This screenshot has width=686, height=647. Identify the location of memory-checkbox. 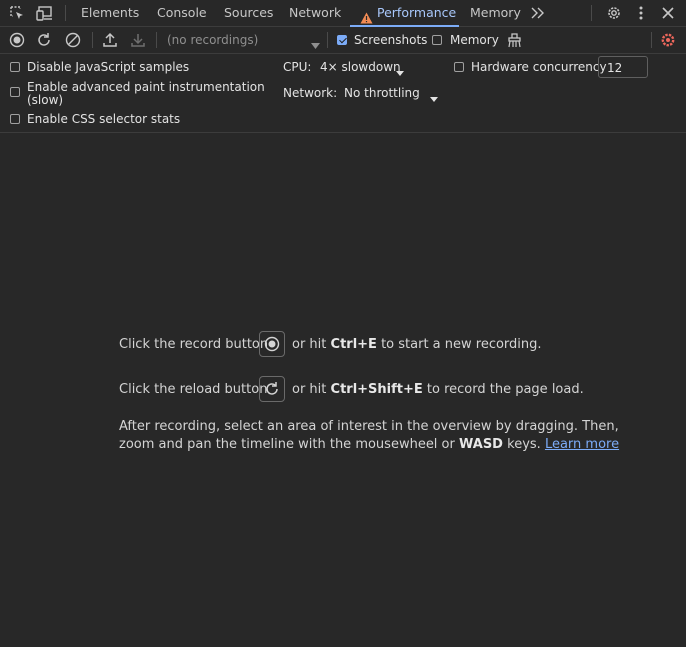
(437, 40).